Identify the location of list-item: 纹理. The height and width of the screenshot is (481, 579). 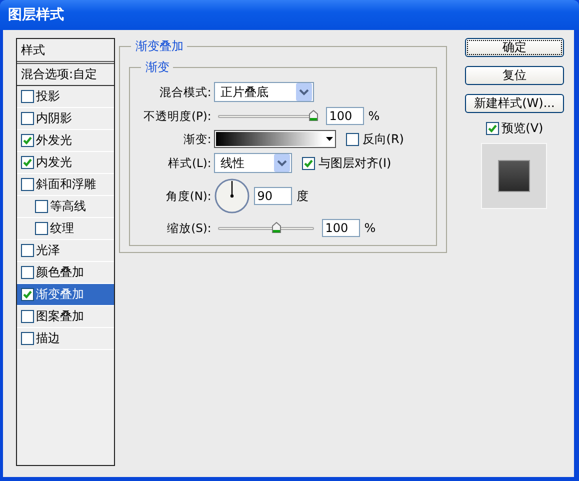
(65, 229).